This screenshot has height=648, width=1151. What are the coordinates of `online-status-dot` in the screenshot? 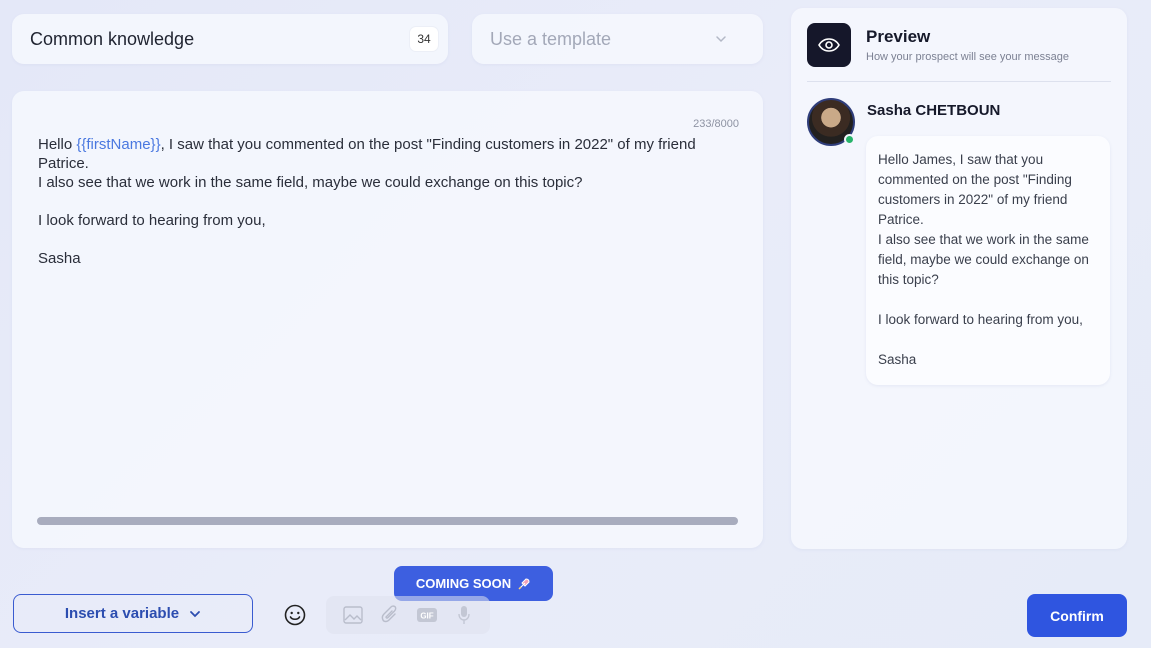 It's located at (849, 139).